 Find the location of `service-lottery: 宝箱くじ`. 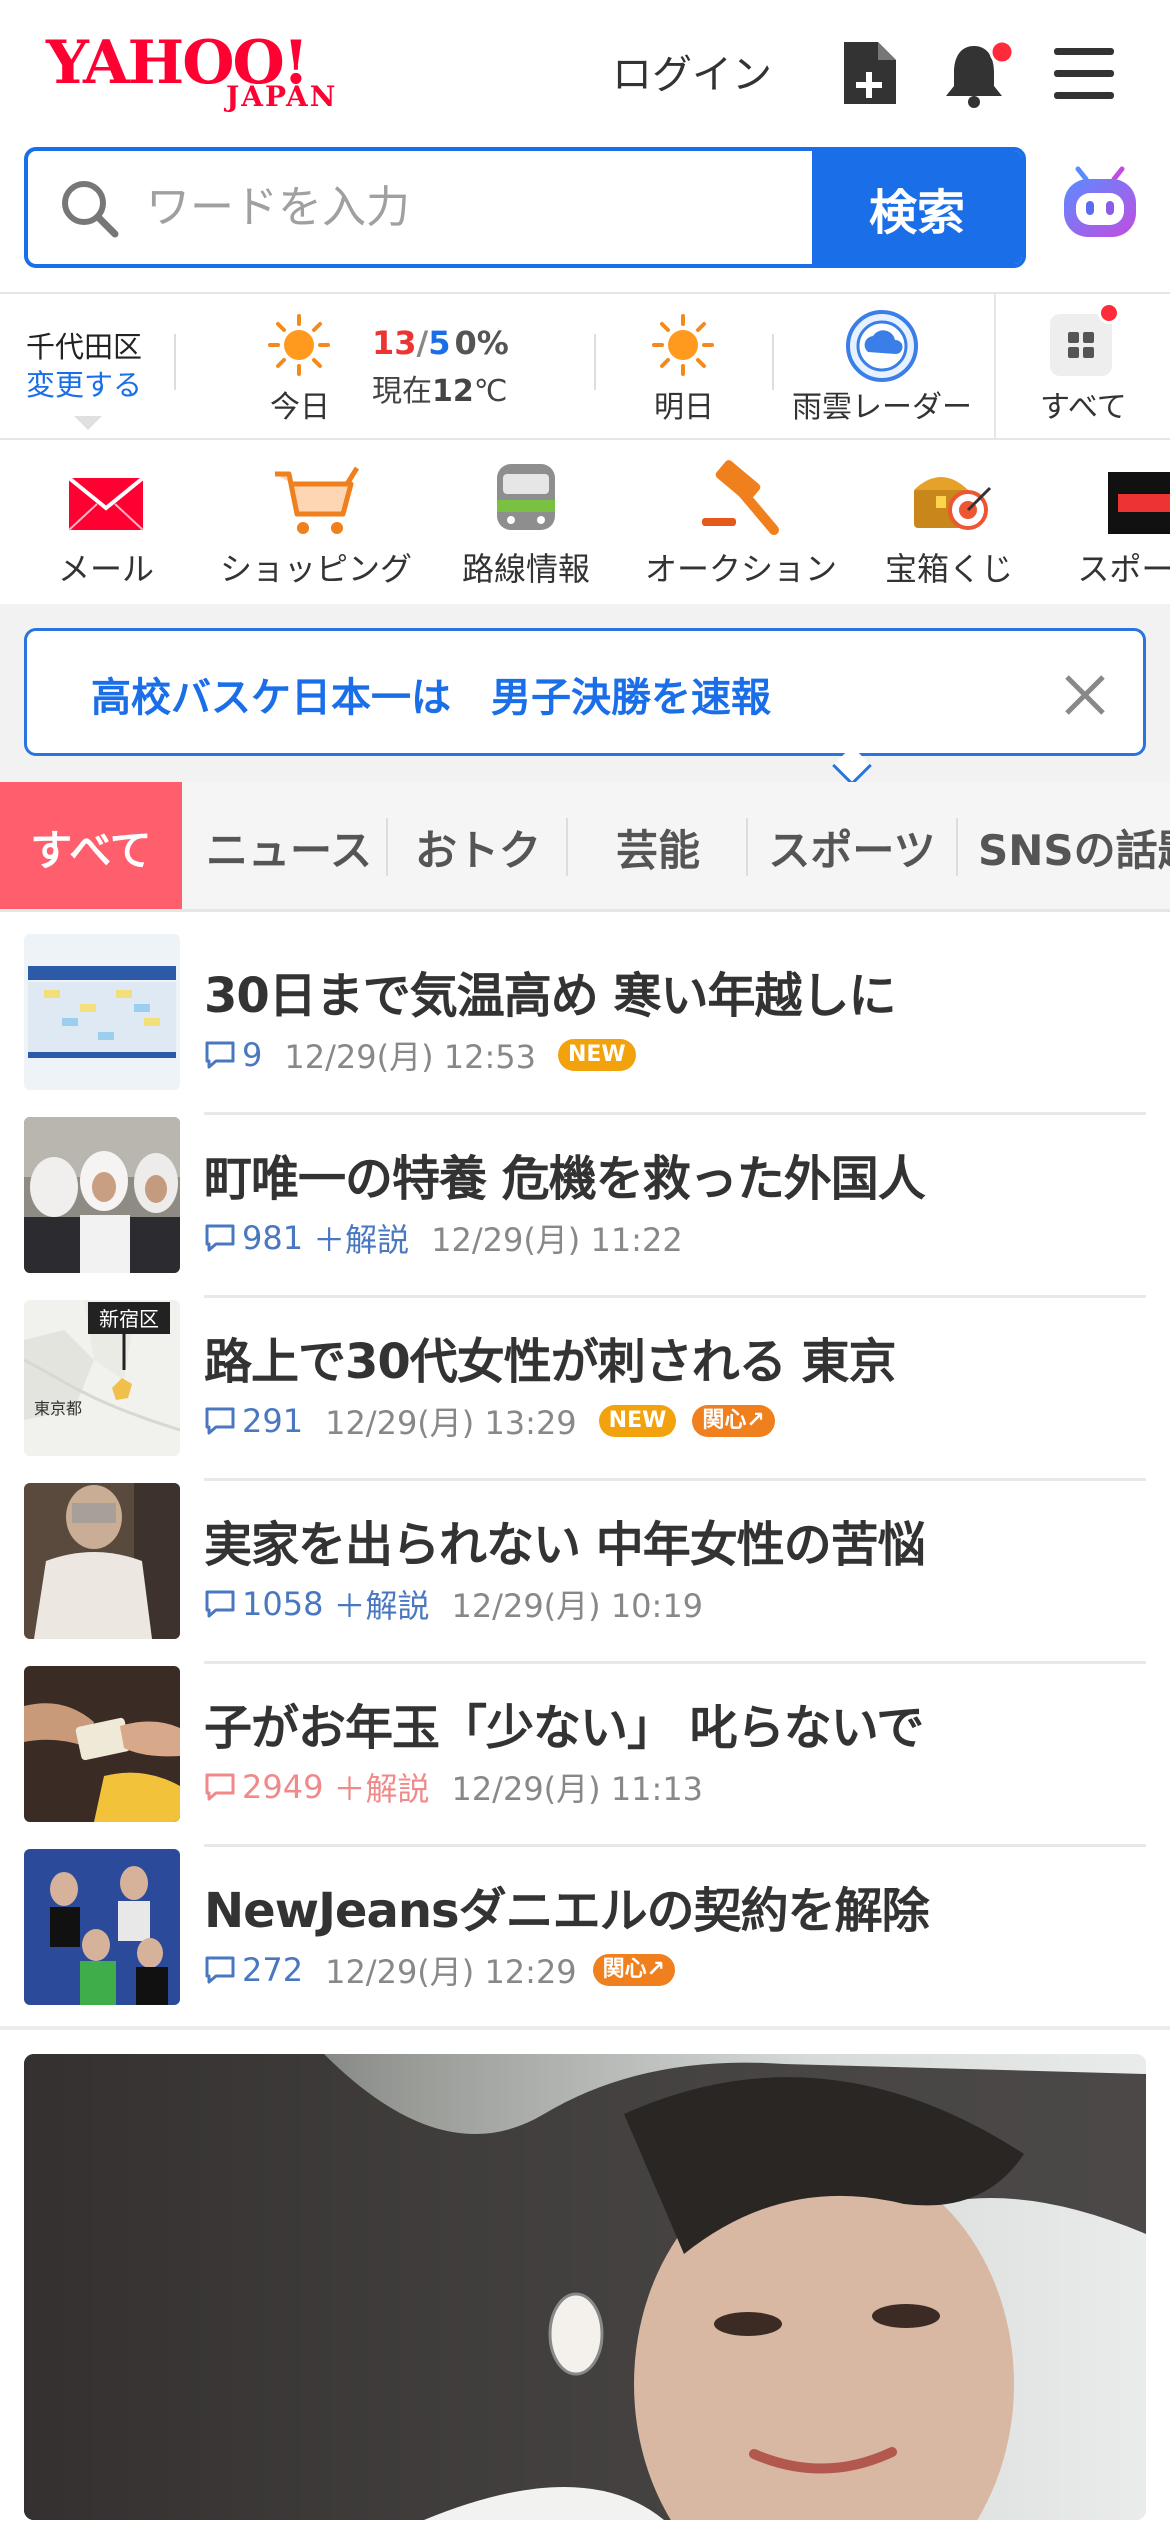

service-lottery: 宝箱くじ is located at coordinates (949, 522).